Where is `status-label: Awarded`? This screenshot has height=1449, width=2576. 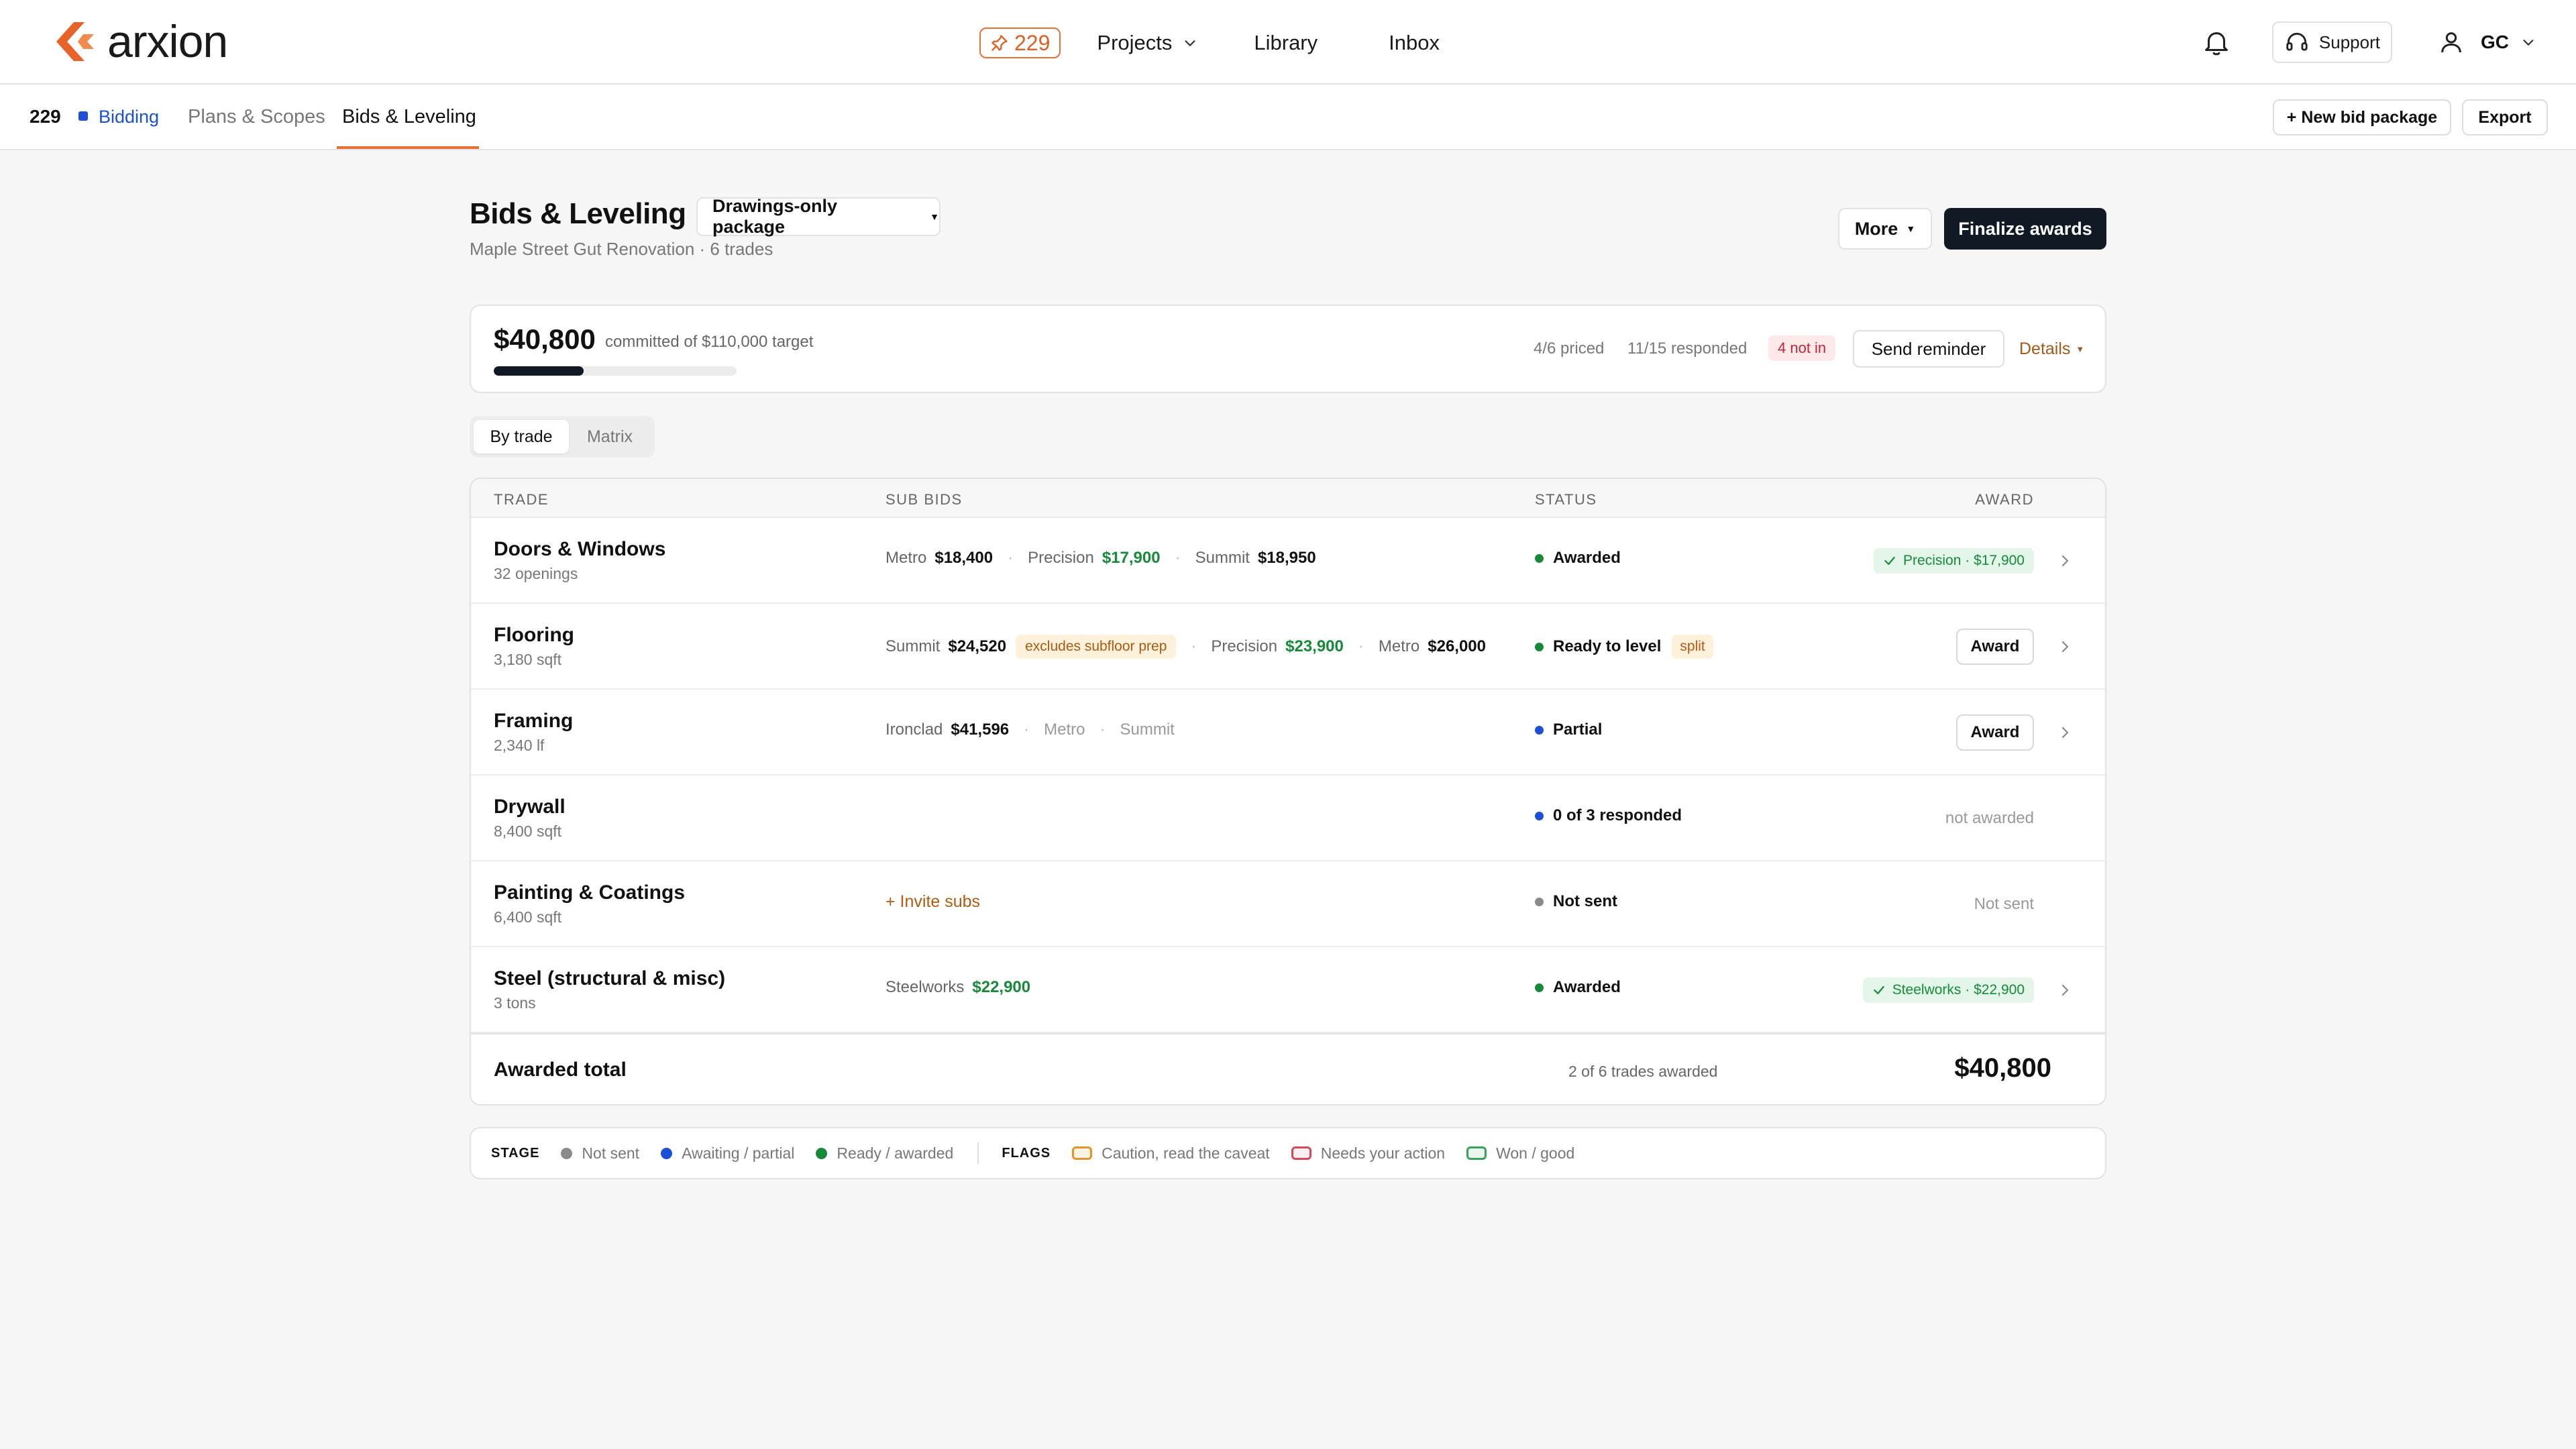
status-label: Awarded is located at coordinates (1587, 987).